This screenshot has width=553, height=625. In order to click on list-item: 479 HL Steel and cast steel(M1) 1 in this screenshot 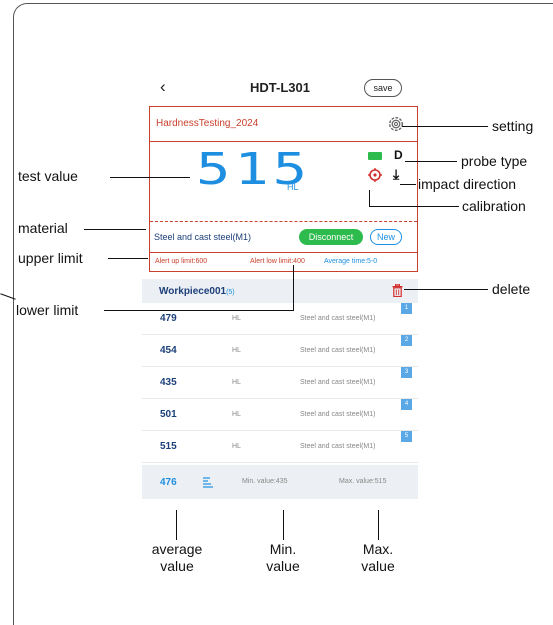, I will do `click(280, 319)`.